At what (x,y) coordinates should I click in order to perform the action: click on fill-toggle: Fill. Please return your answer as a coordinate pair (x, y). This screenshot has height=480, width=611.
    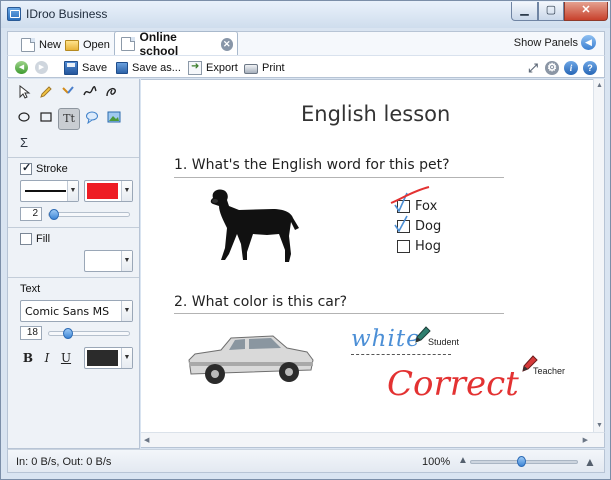
    Looking at the image, I should click on (35, 239).